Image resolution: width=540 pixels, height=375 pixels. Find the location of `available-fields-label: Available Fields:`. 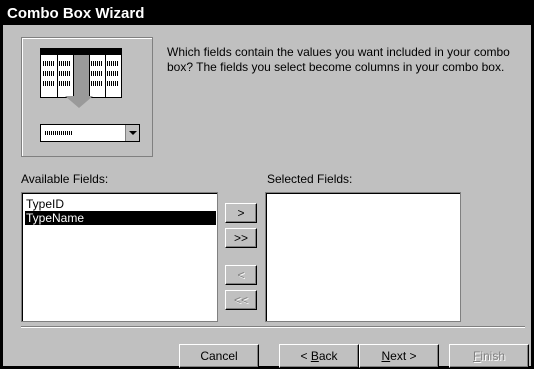

available-fields-label: Available Fields: is located at coordinates (65, 179).